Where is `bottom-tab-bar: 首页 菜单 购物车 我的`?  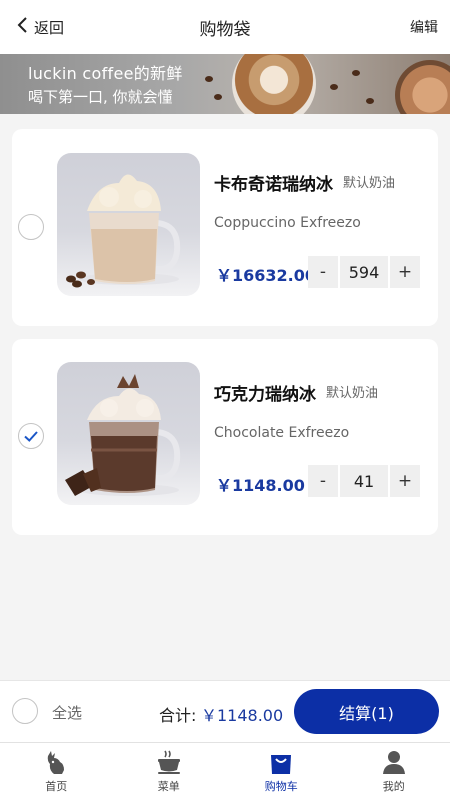
bottom-tab-bar: 首页 菜单 购物车 我的 is located at coordinates (225, 771).